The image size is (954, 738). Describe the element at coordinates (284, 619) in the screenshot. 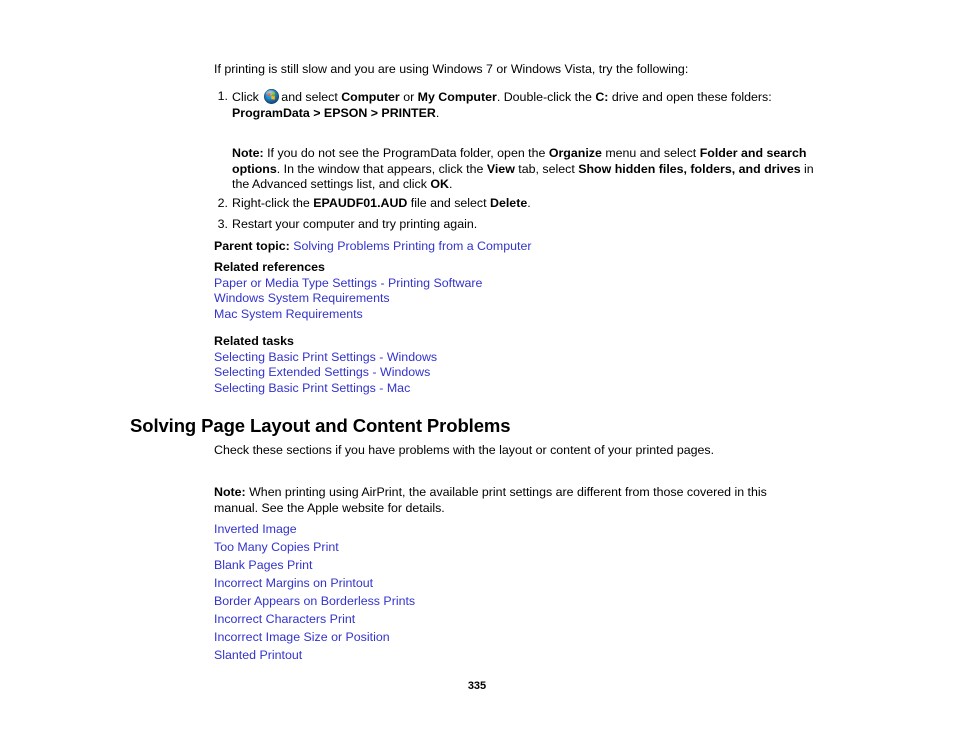

I see `topic-link-incorrect-characters-print: Incorrect Characters Print` at that location.